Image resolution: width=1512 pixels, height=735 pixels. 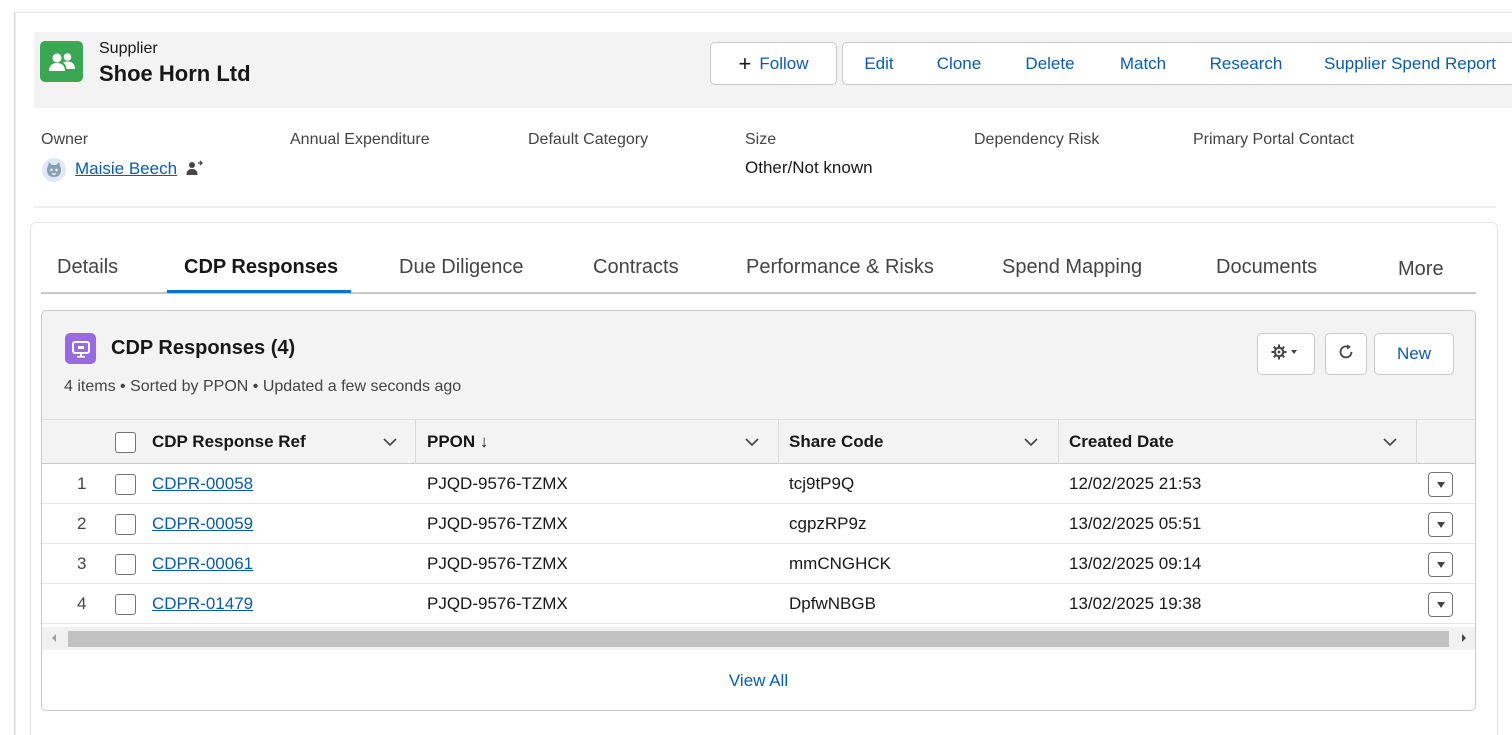 I want to click on research-button: Research, so click(x=1246, y=63).